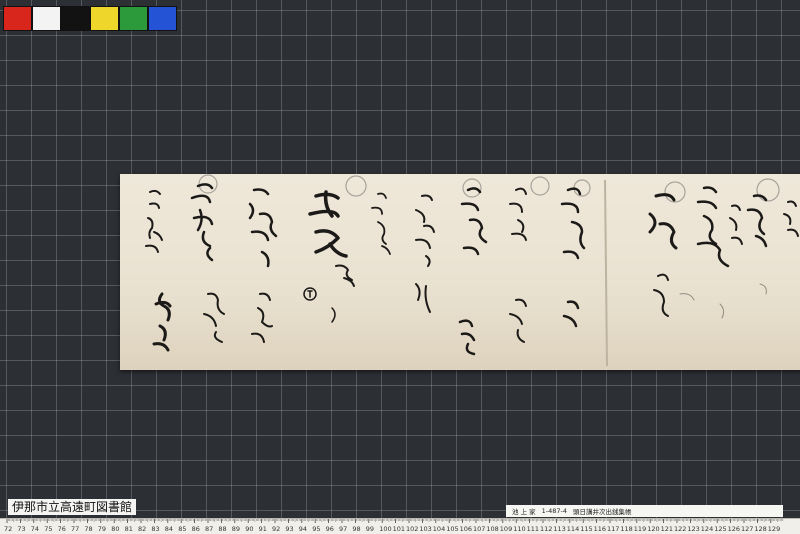 This screenshot has width=800, height=534. I want to click on catalog-title: 頭日講井次出銭集帳, so click(602, 512).